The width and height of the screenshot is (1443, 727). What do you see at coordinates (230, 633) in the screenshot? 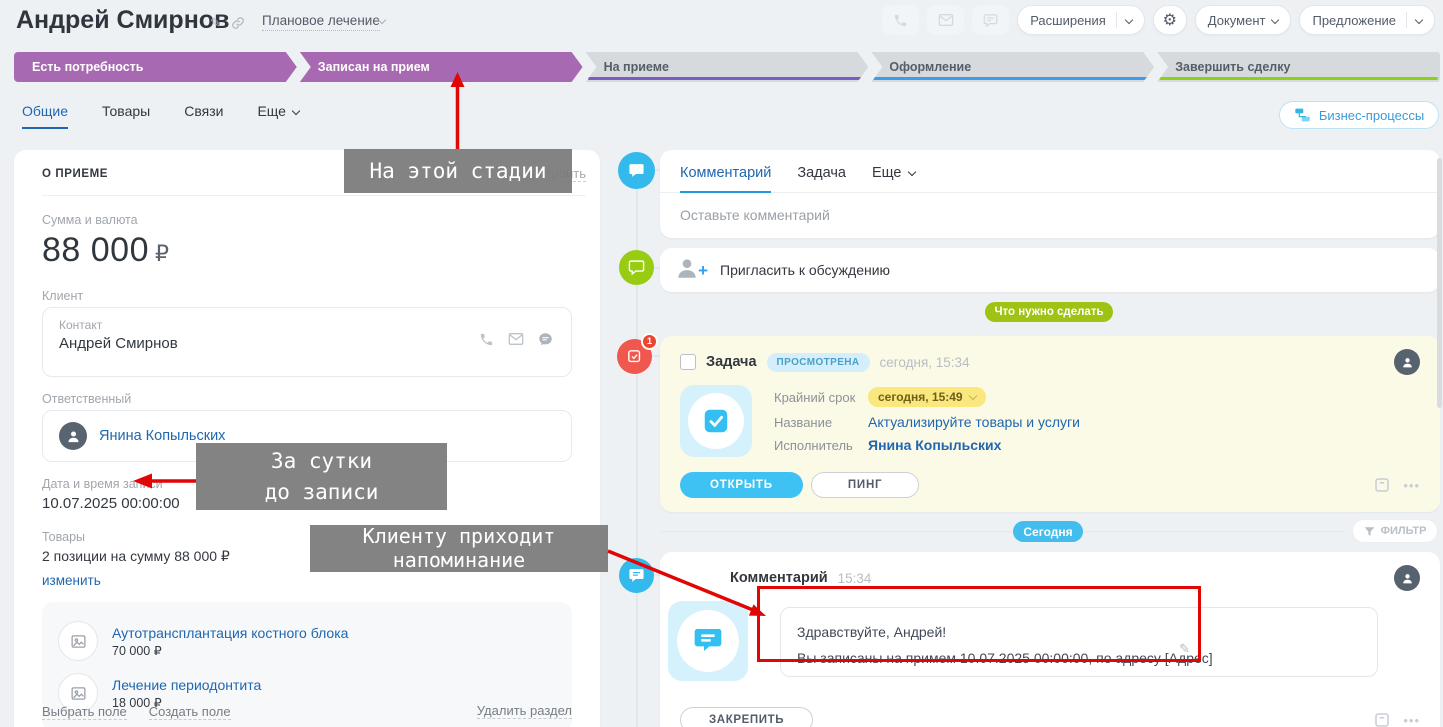
I see `product-name: Аутотрансплантация костного блока` at bounding box center [230, 633].